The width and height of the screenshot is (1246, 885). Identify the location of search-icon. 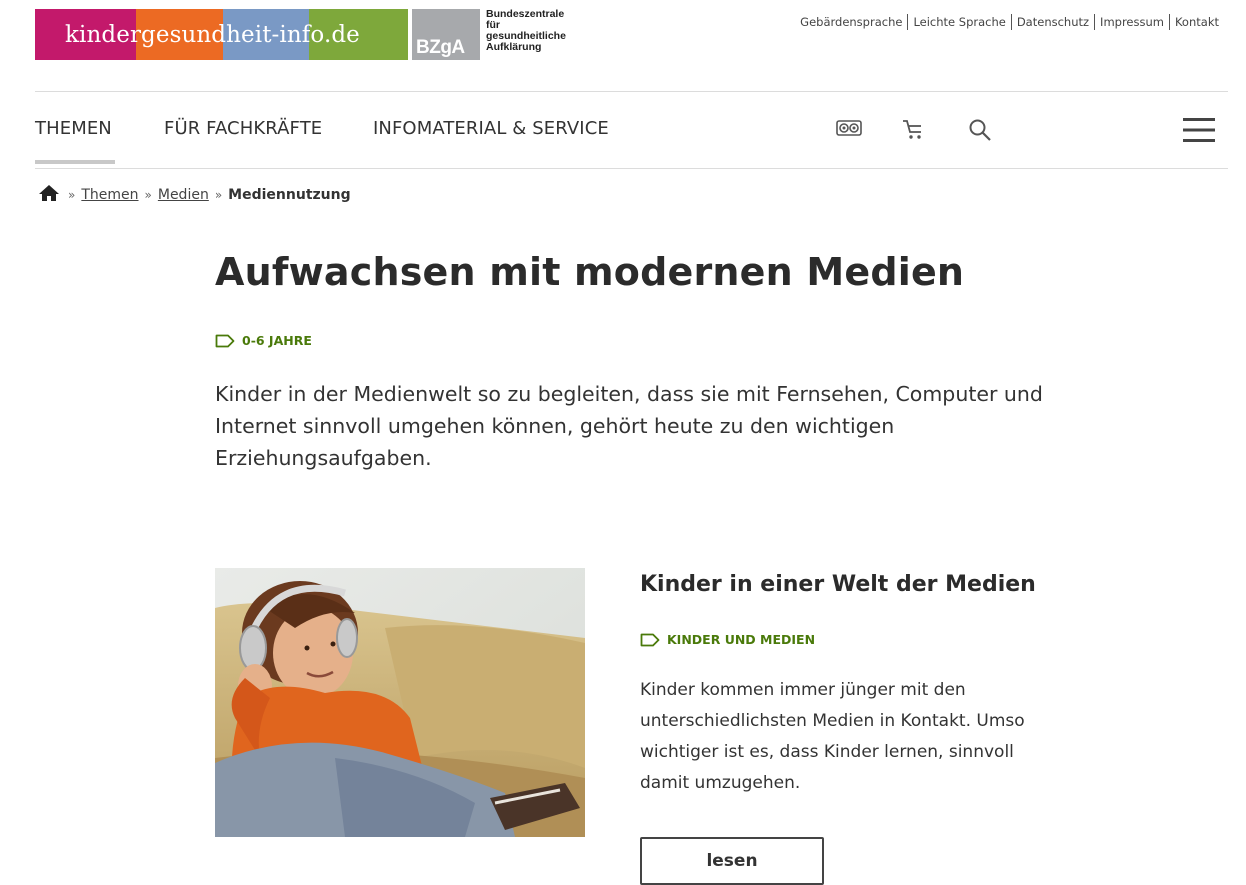
(980, 132).